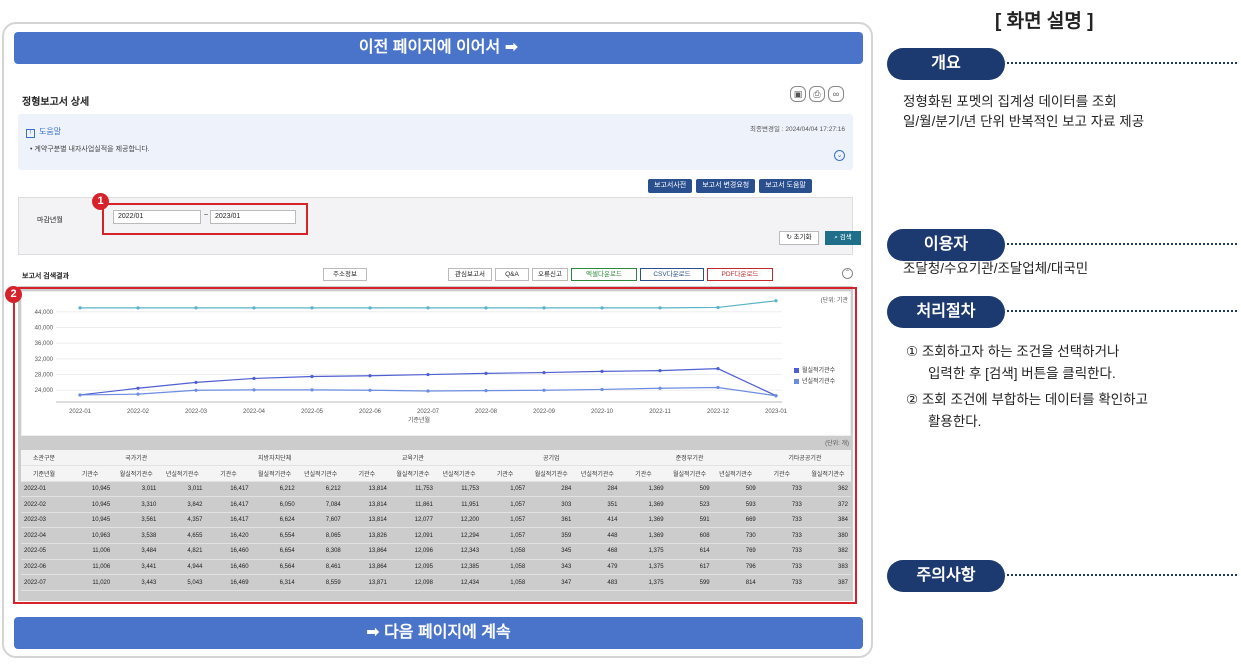 This screenshot has width=1241, height=664. What do you see at coordinates (1013, 351) in the screenshot?
I see `step-1-line-1: ① 조회하고자 하는 조건을 선택하거나` at bounding box center [1013, 351].